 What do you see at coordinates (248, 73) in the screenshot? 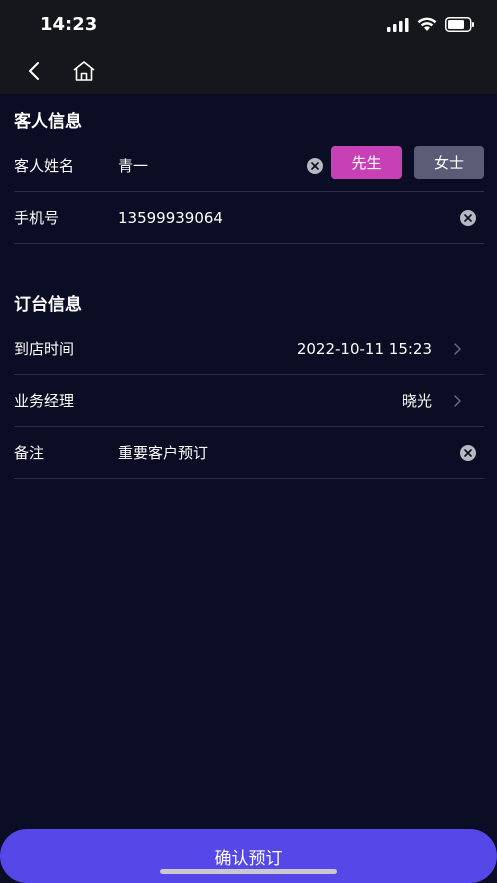
I see `nav-bar` at bounding box center [248, 73].